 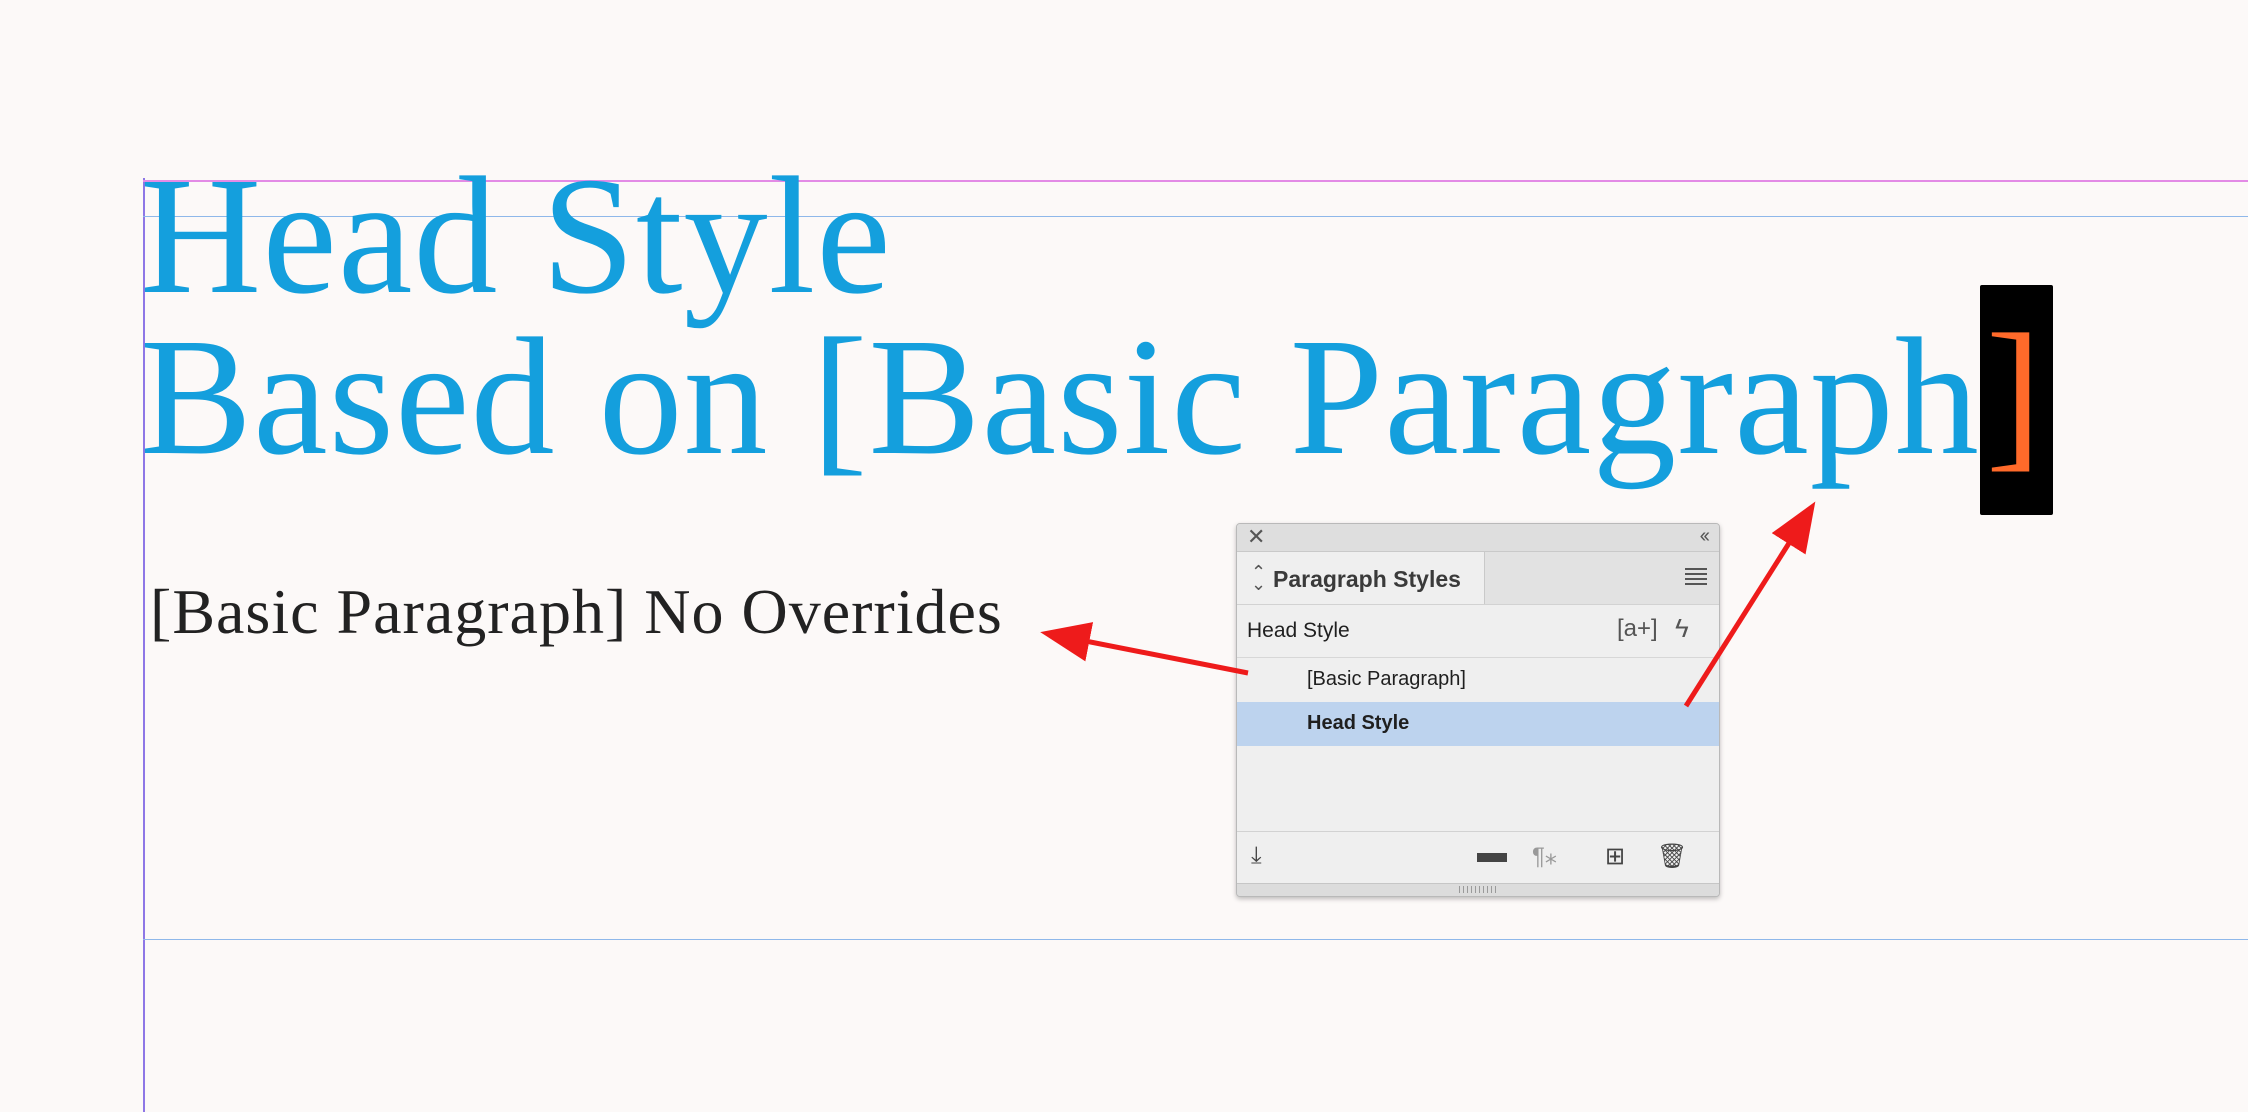 I want to click on annotation-arrows, so click(x=1428, y=604).